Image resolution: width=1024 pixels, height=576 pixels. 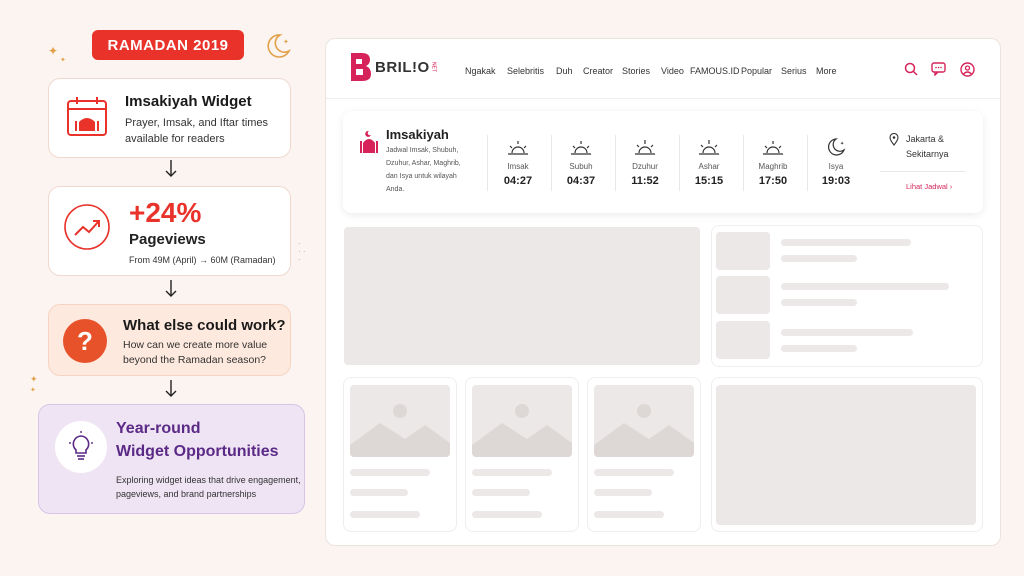 I want to click on chevron-right-icon: ›, so click(x=951, y=186).